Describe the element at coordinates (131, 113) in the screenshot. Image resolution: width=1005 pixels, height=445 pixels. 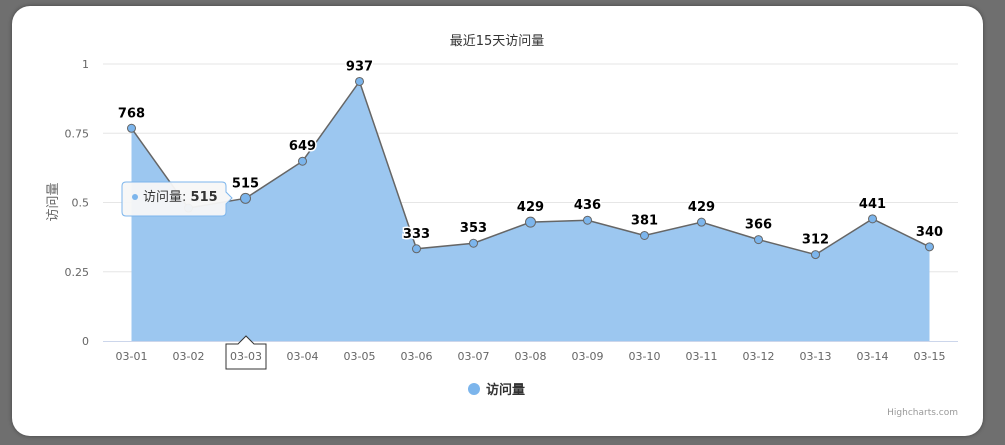
I see `data-label: 768` at that location.